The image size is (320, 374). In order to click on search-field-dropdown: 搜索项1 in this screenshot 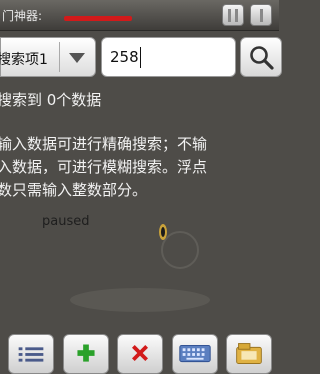, I will do `click(48, 57)`.